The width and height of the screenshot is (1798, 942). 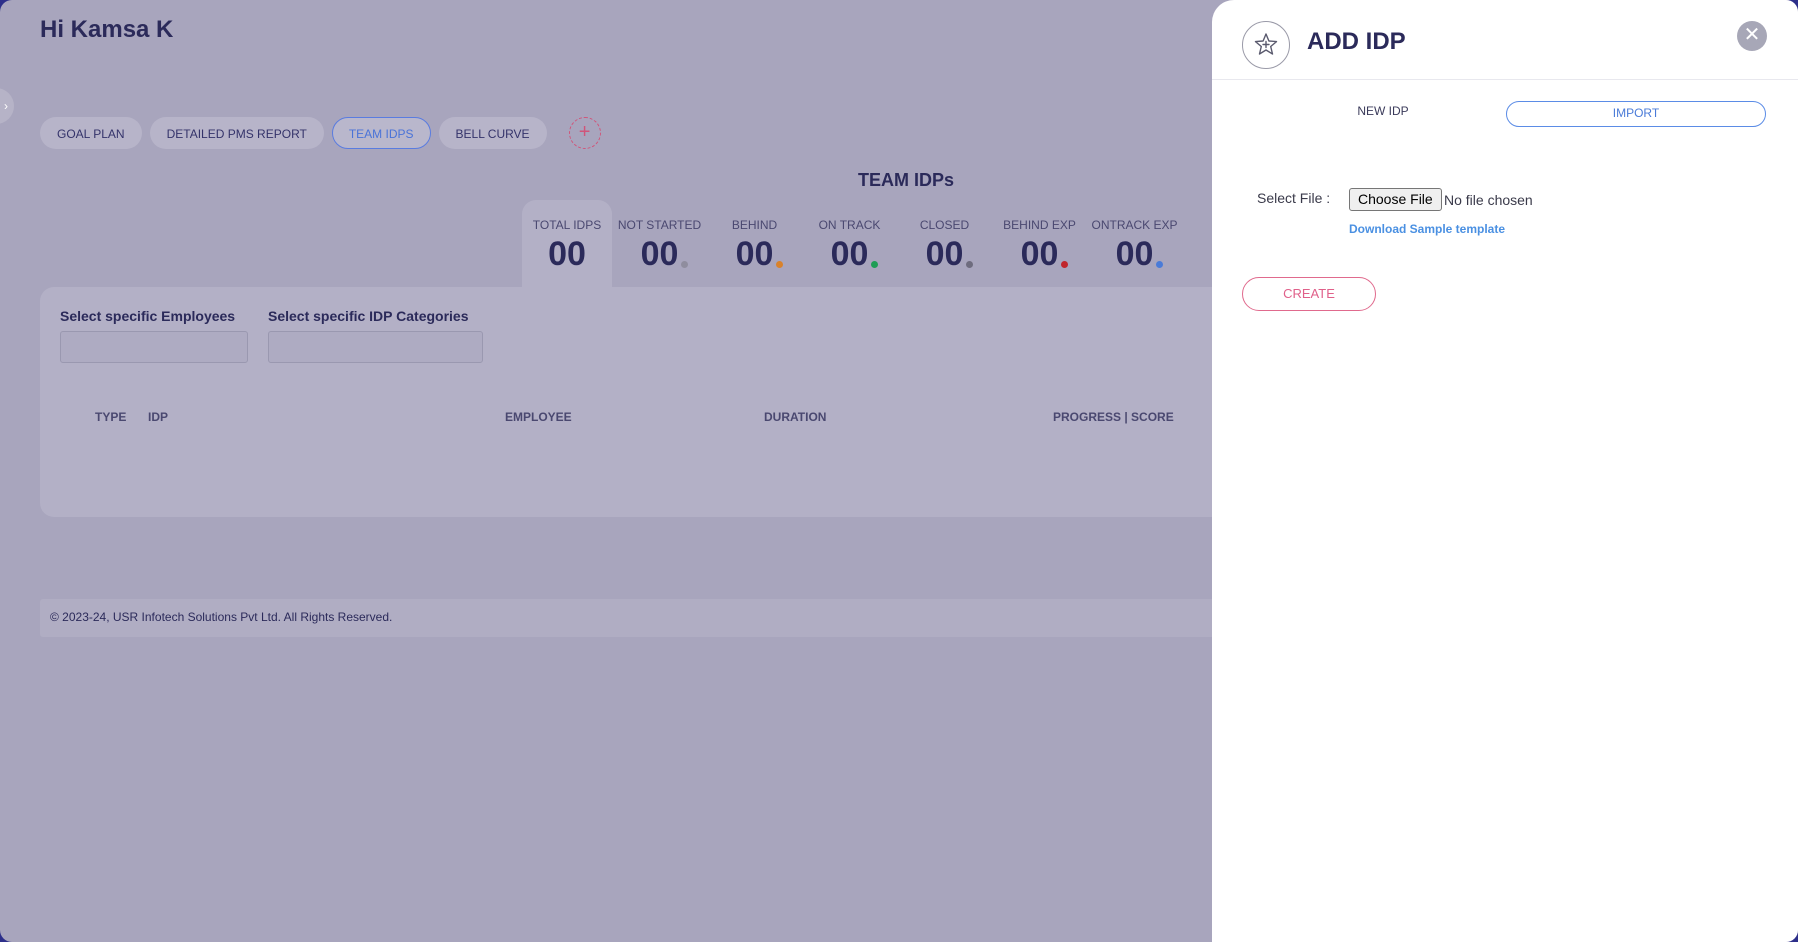 I want to click on stat-label: ONTRACK EXP, so click(x=1134, y=225).